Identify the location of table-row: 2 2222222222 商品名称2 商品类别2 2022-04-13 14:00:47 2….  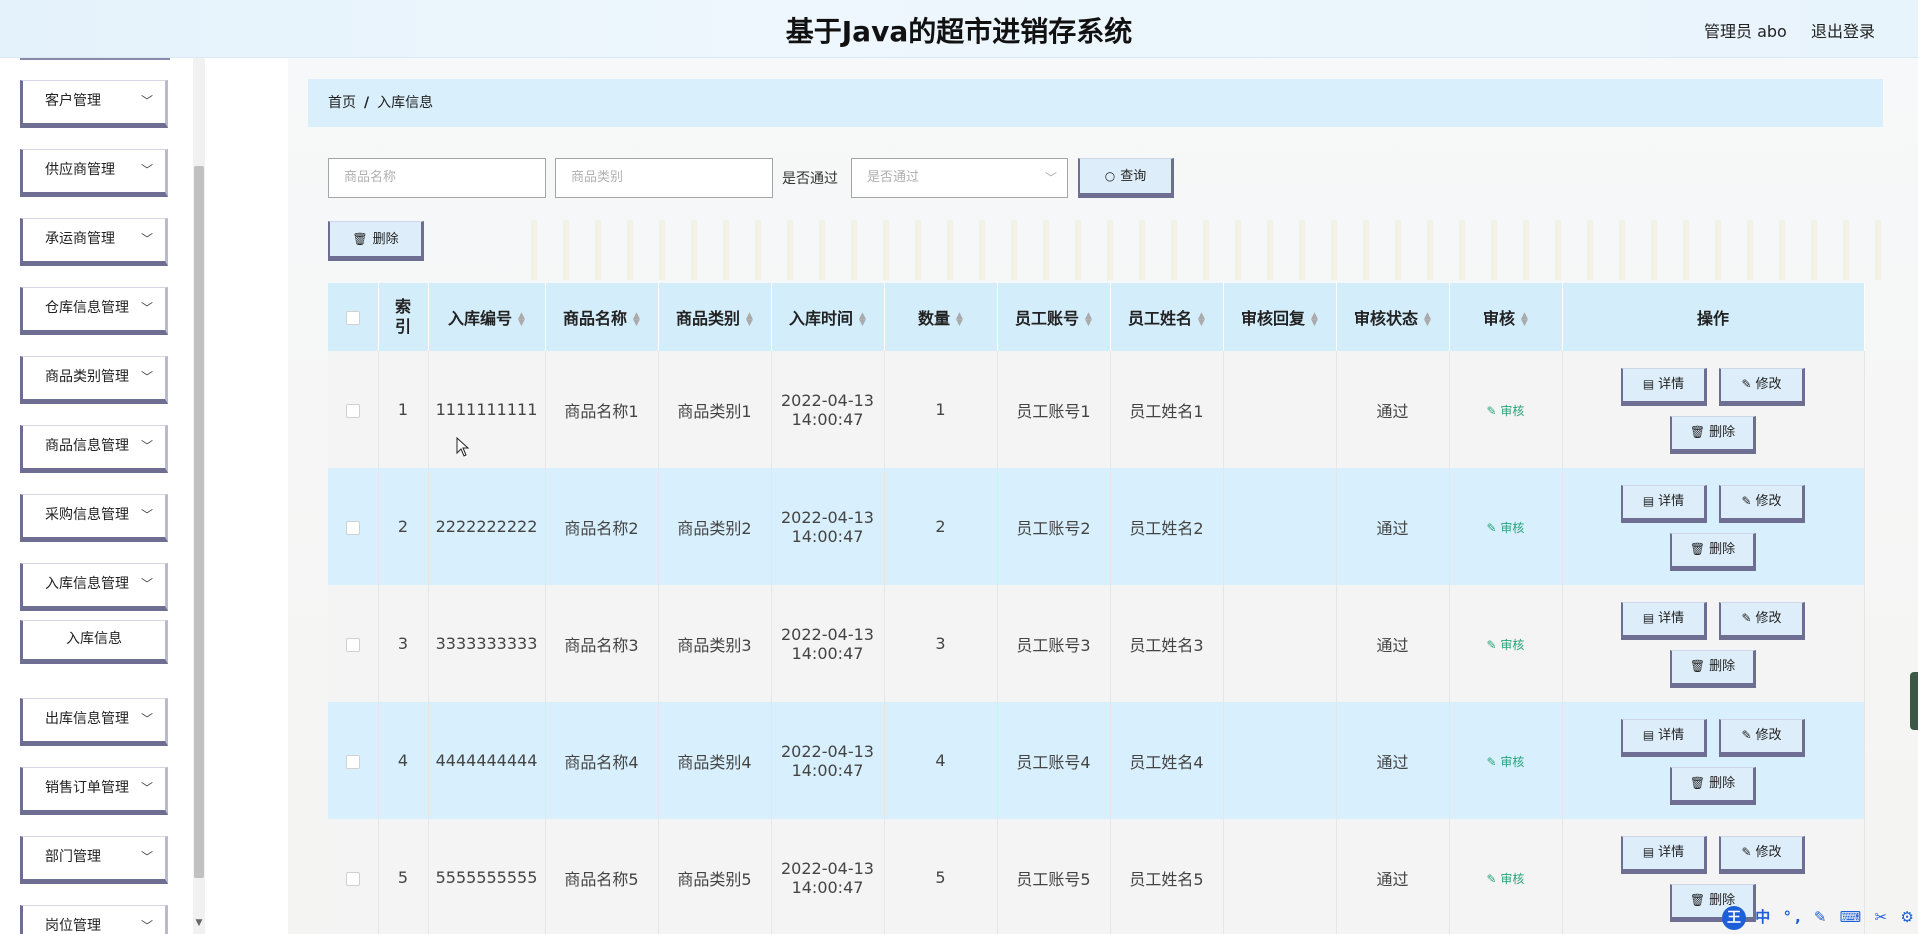
(1096, 526).